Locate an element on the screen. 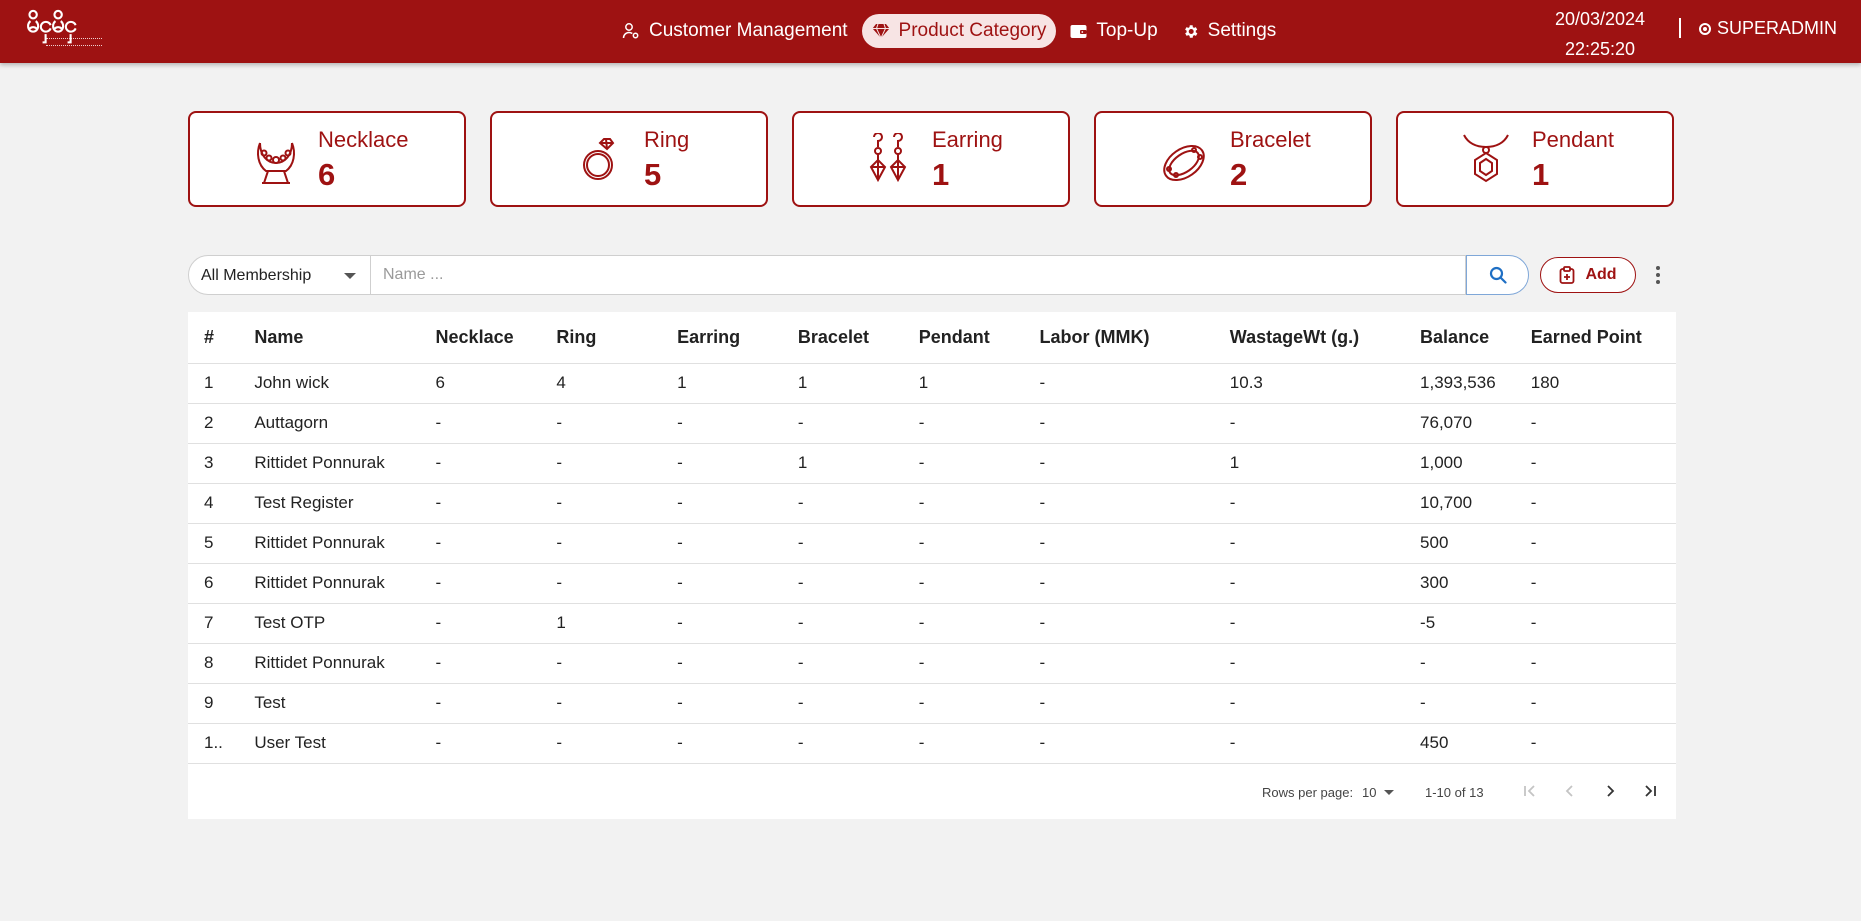  table-row: 2 Auttagorn - - - - - - -76,070- is located at coordinates (932, 423).